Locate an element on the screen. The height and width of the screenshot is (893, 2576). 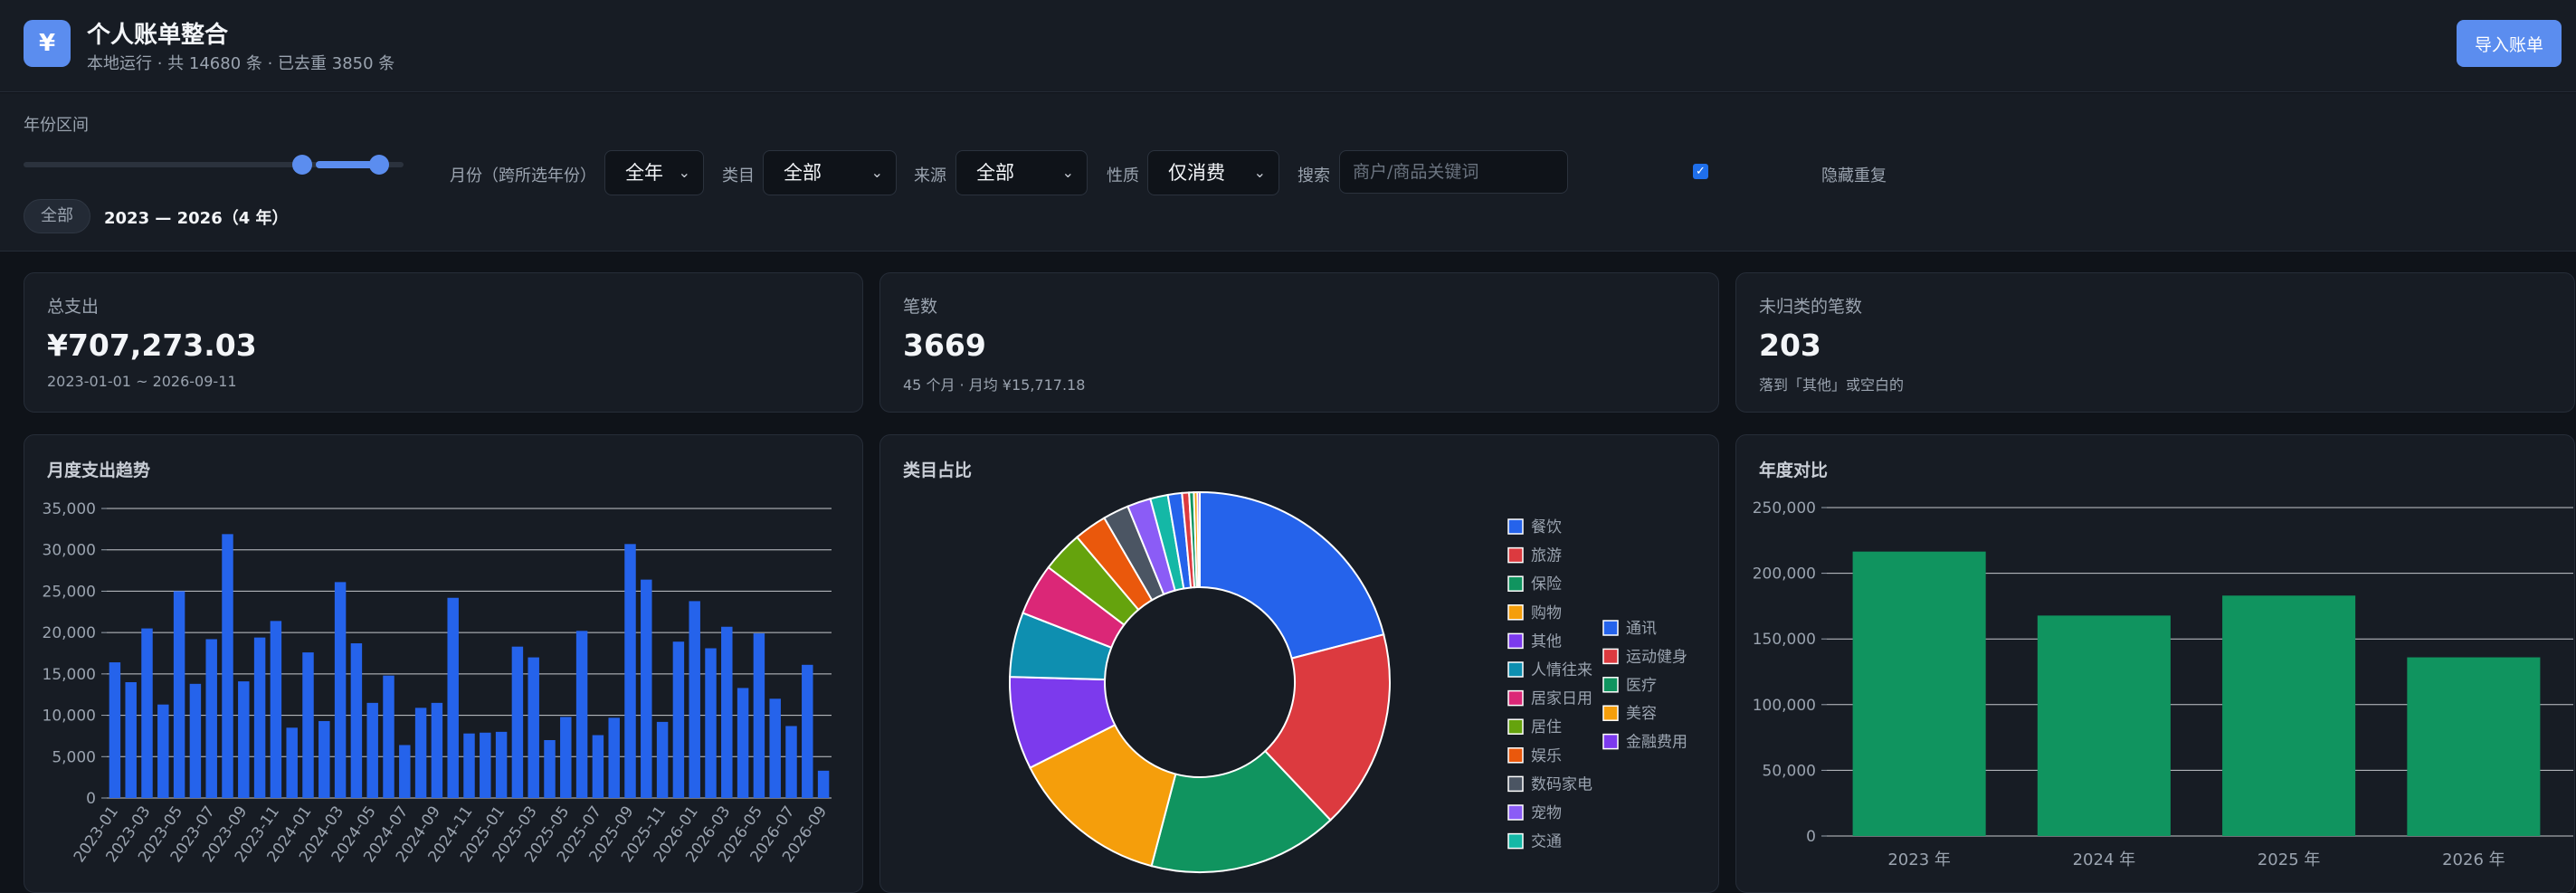
stat-card-total: 总支出 ¥707,273.03 2023-01-01 ~ 2026-09-11 is located at coordinates (443, 343).